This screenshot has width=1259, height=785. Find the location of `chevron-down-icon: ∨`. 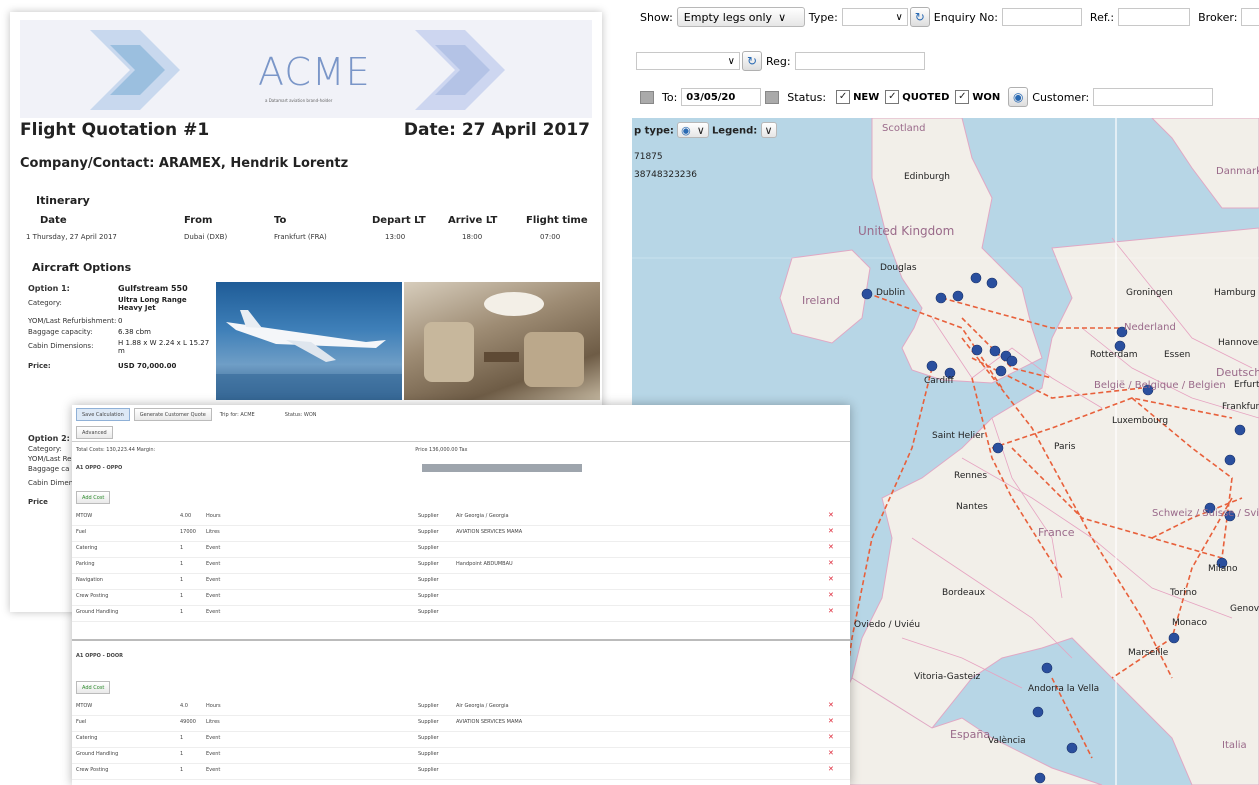

chevron-down-icon: ∨ is located at coordinates (768, 130).